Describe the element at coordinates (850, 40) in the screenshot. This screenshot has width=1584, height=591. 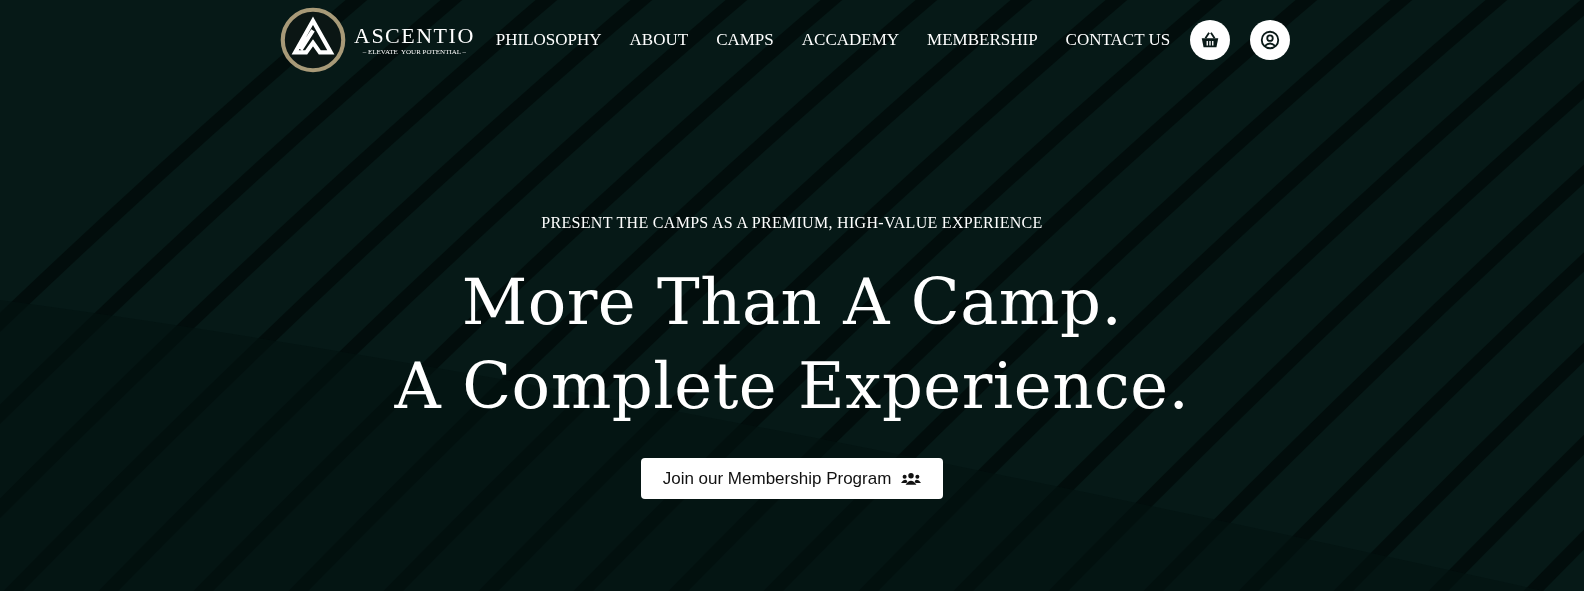
I see `nav-link: ACCADEMY` at that location.